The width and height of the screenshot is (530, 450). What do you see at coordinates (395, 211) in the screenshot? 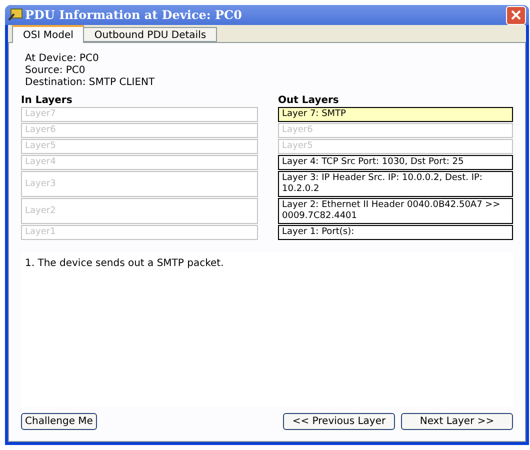
I see `layer-row: Layer 2: Ethernet II Header 0040.0B42.50A7 >> 0009.7C82.4401` at bounding box center [395, 211].